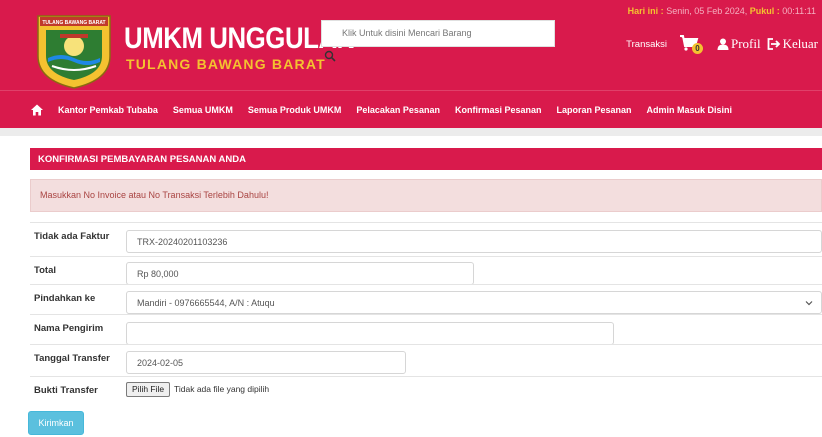 This screenshot has width=822, height=437. I want to click on time-value: 00:11:11, so click(799, 11).